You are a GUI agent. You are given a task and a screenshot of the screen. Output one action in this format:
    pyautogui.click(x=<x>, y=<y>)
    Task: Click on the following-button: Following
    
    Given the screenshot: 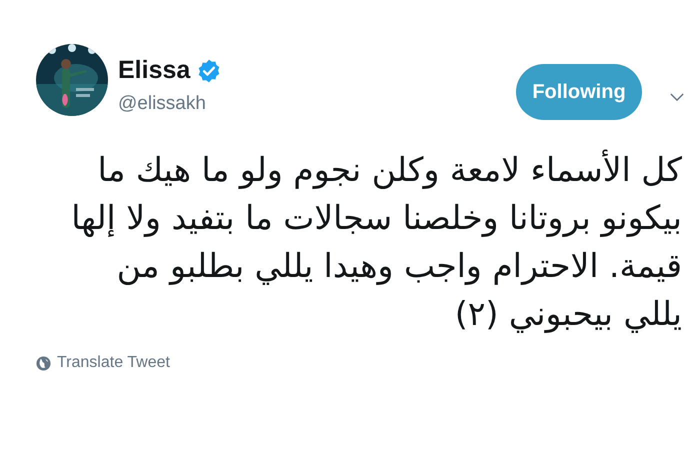 What is the action you would take?
    pyautogui.click(x=579, y=92)
    